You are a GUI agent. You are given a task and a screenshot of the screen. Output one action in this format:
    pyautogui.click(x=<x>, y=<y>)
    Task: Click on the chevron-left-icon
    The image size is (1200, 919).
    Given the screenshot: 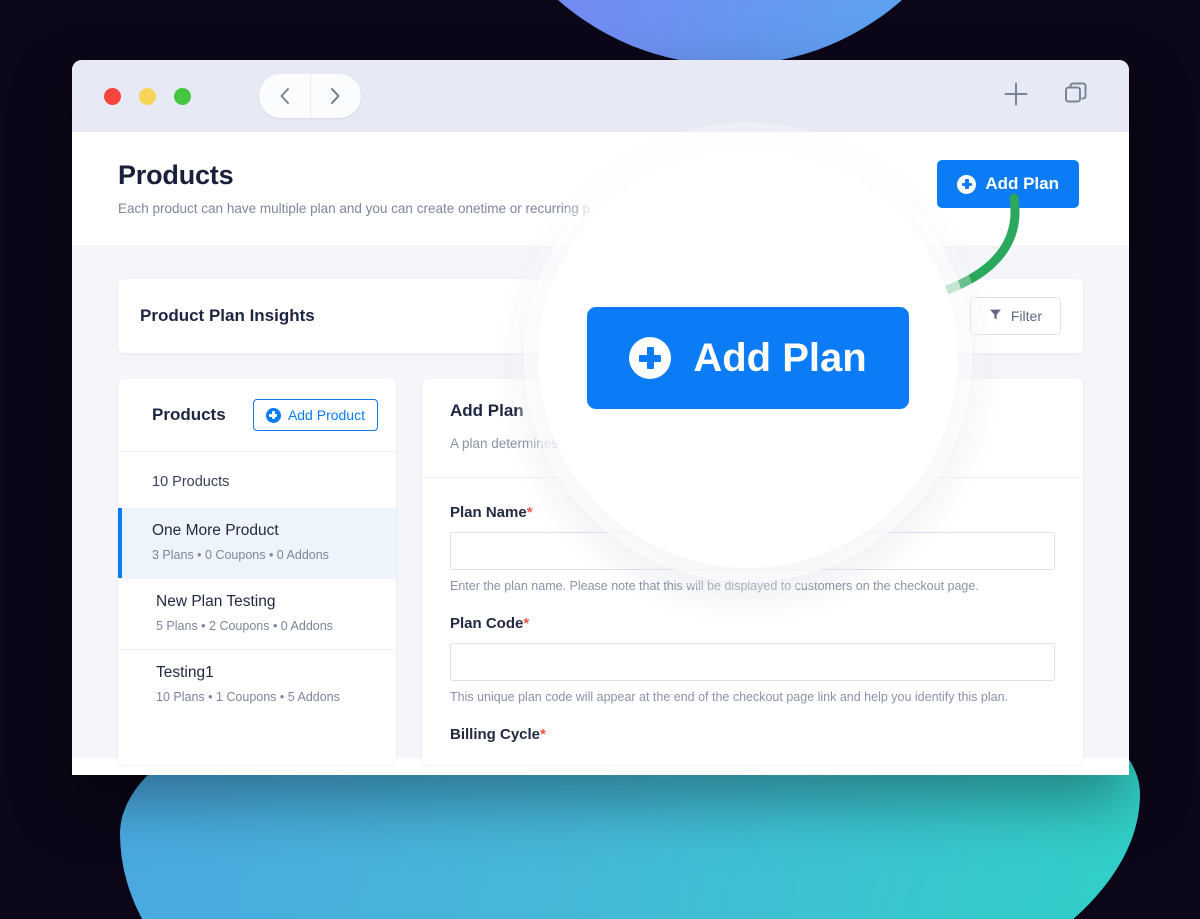 What is the action you would take?
    pyautogui.click(x=284, y=96)
    